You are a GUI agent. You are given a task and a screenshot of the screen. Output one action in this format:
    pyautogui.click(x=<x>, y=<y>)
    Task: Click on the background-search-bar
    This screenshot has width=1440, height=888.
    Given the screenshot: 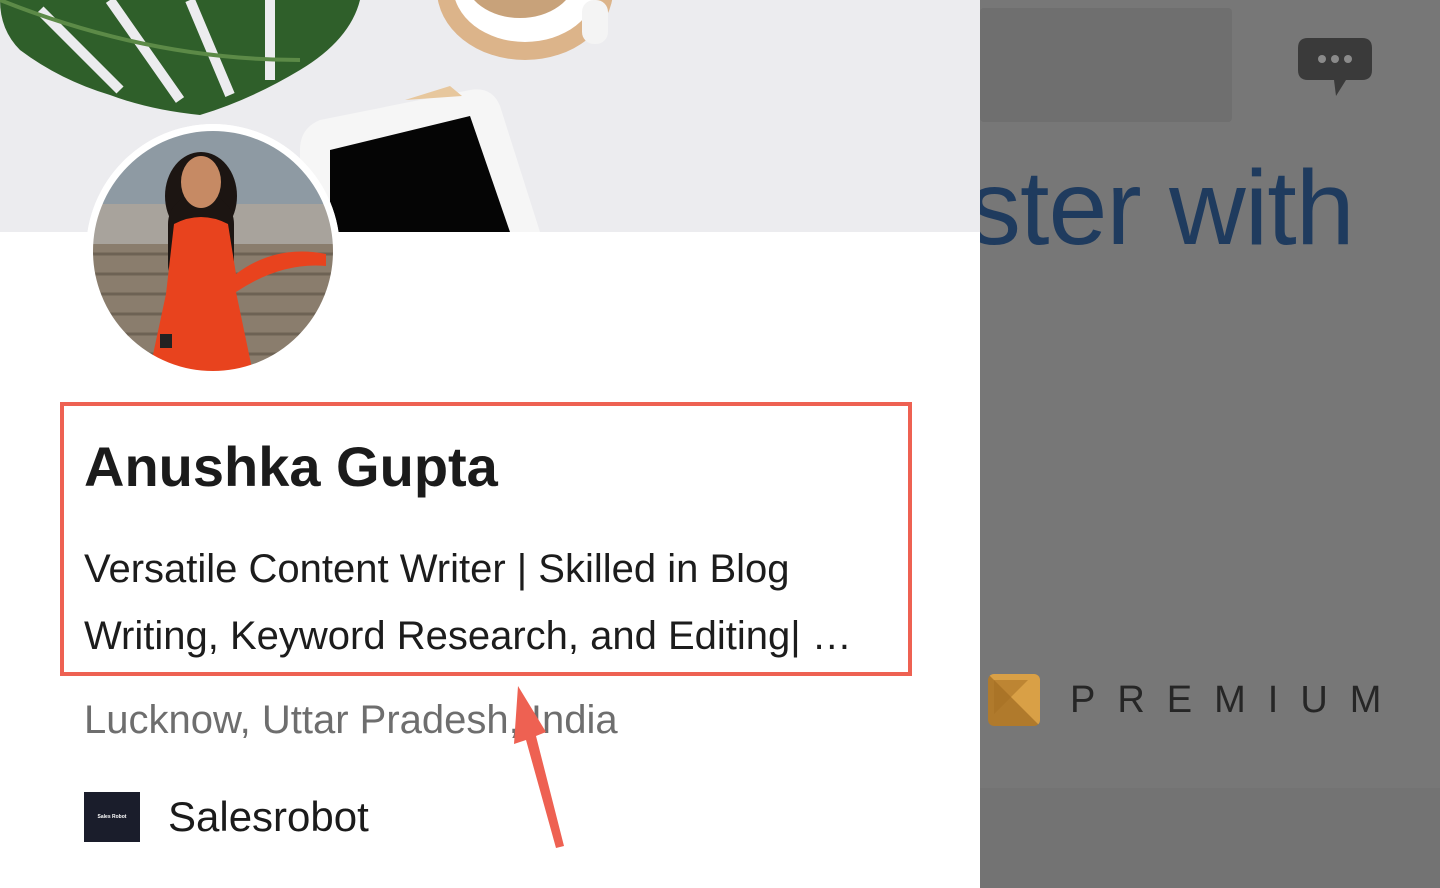 What is the action you would take?
    pyautogui.click(x=1106, y=65)
    